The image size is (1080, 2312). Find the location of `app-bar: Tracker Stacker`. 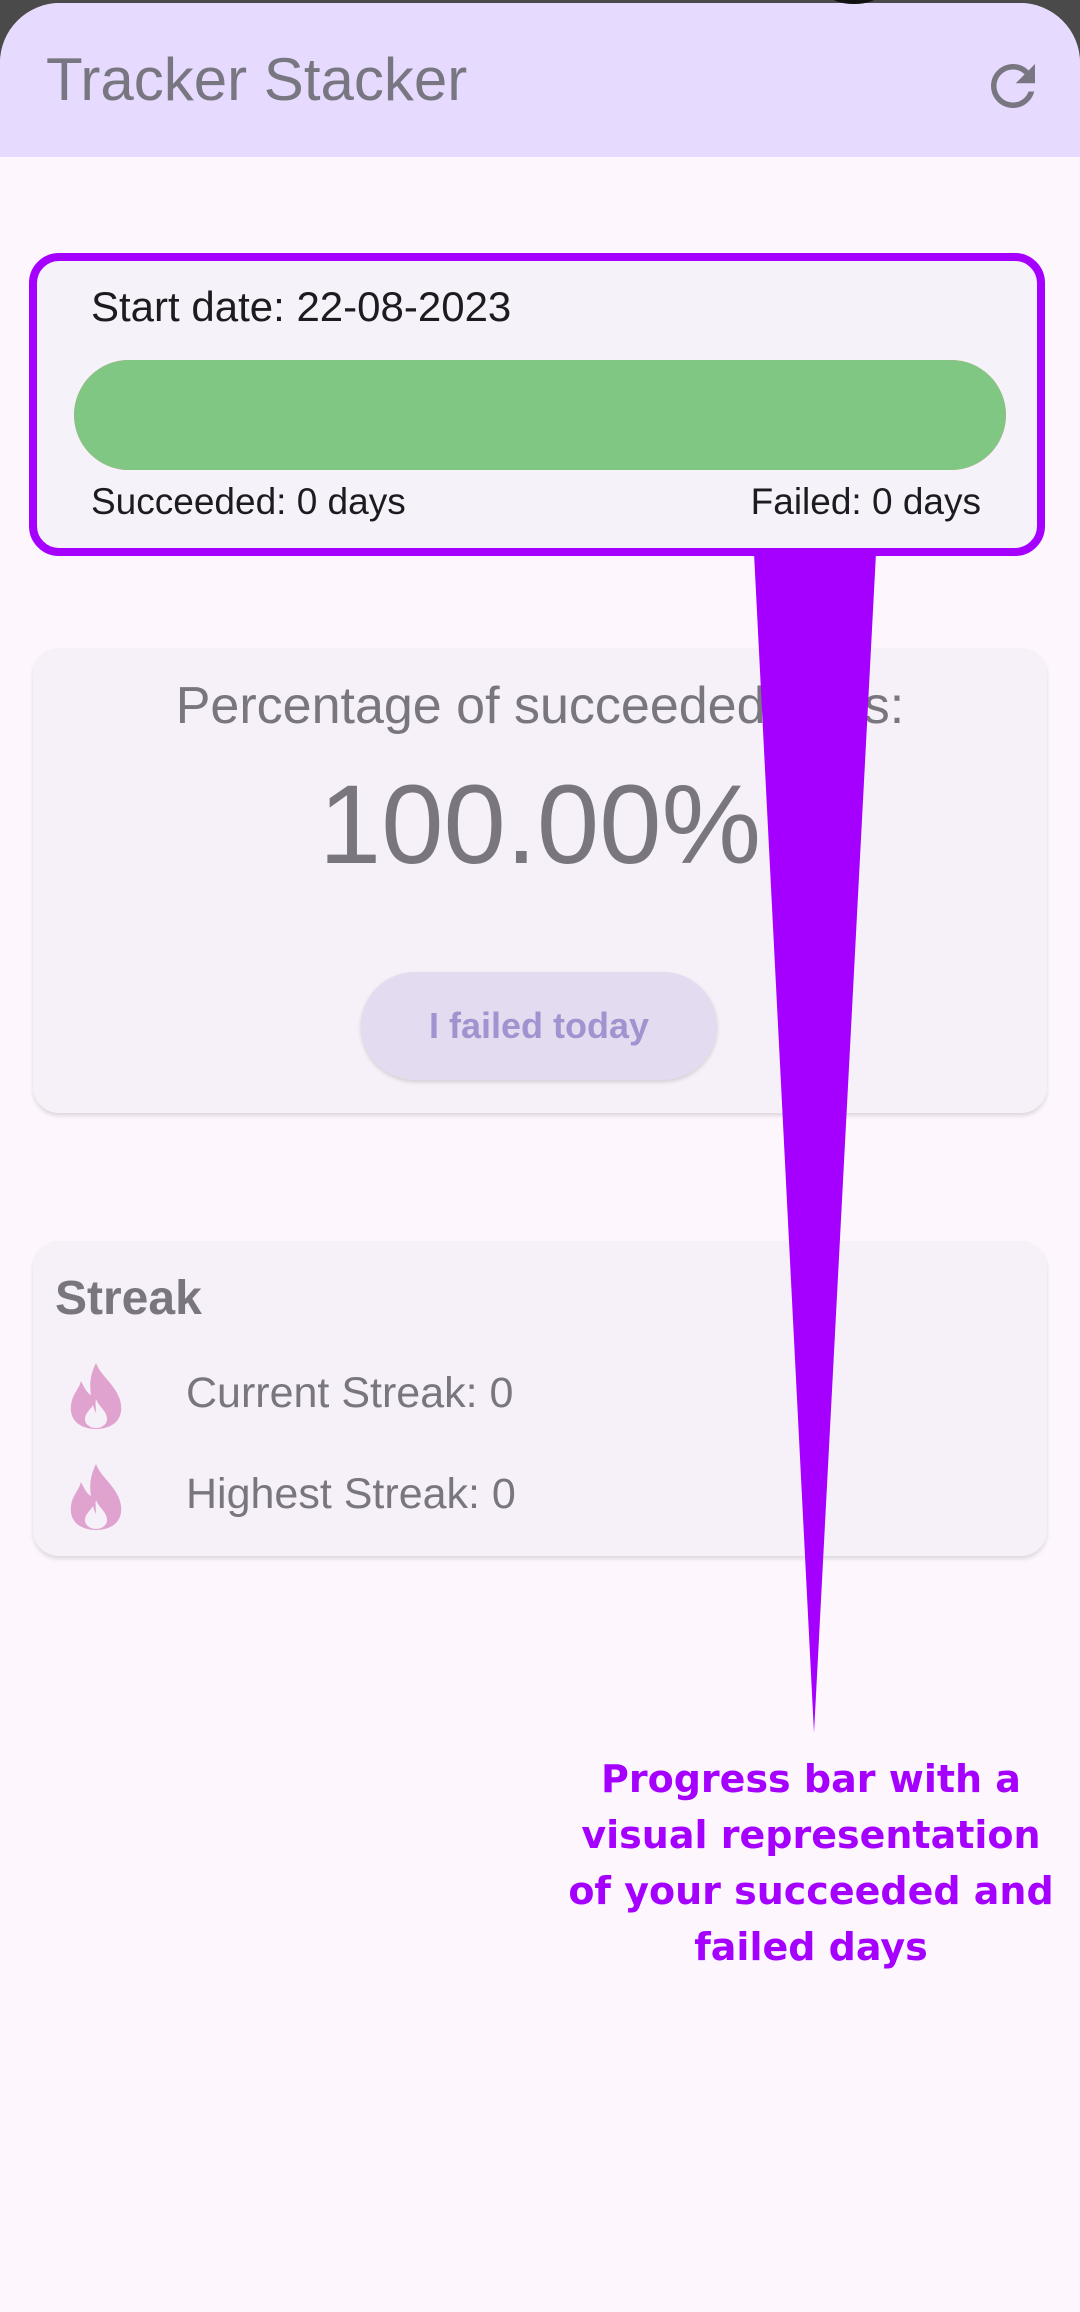

app-bar: Tracker Stacker is located at coordinates (540, 80).